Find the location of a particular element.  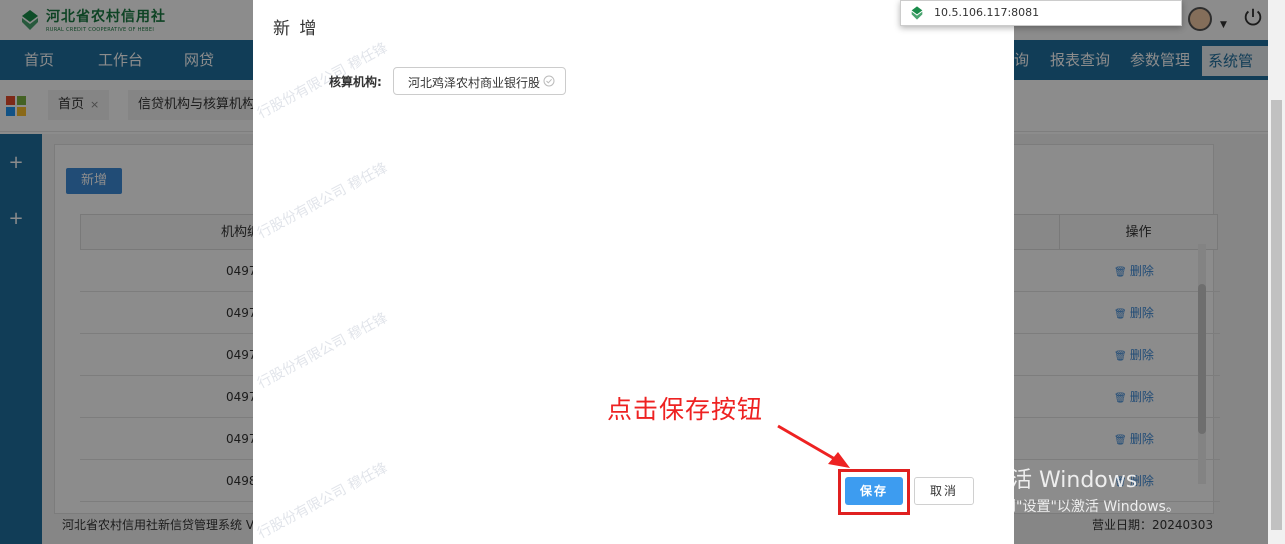

dialog-title: 新 增 is located at coordinates (296, 29).